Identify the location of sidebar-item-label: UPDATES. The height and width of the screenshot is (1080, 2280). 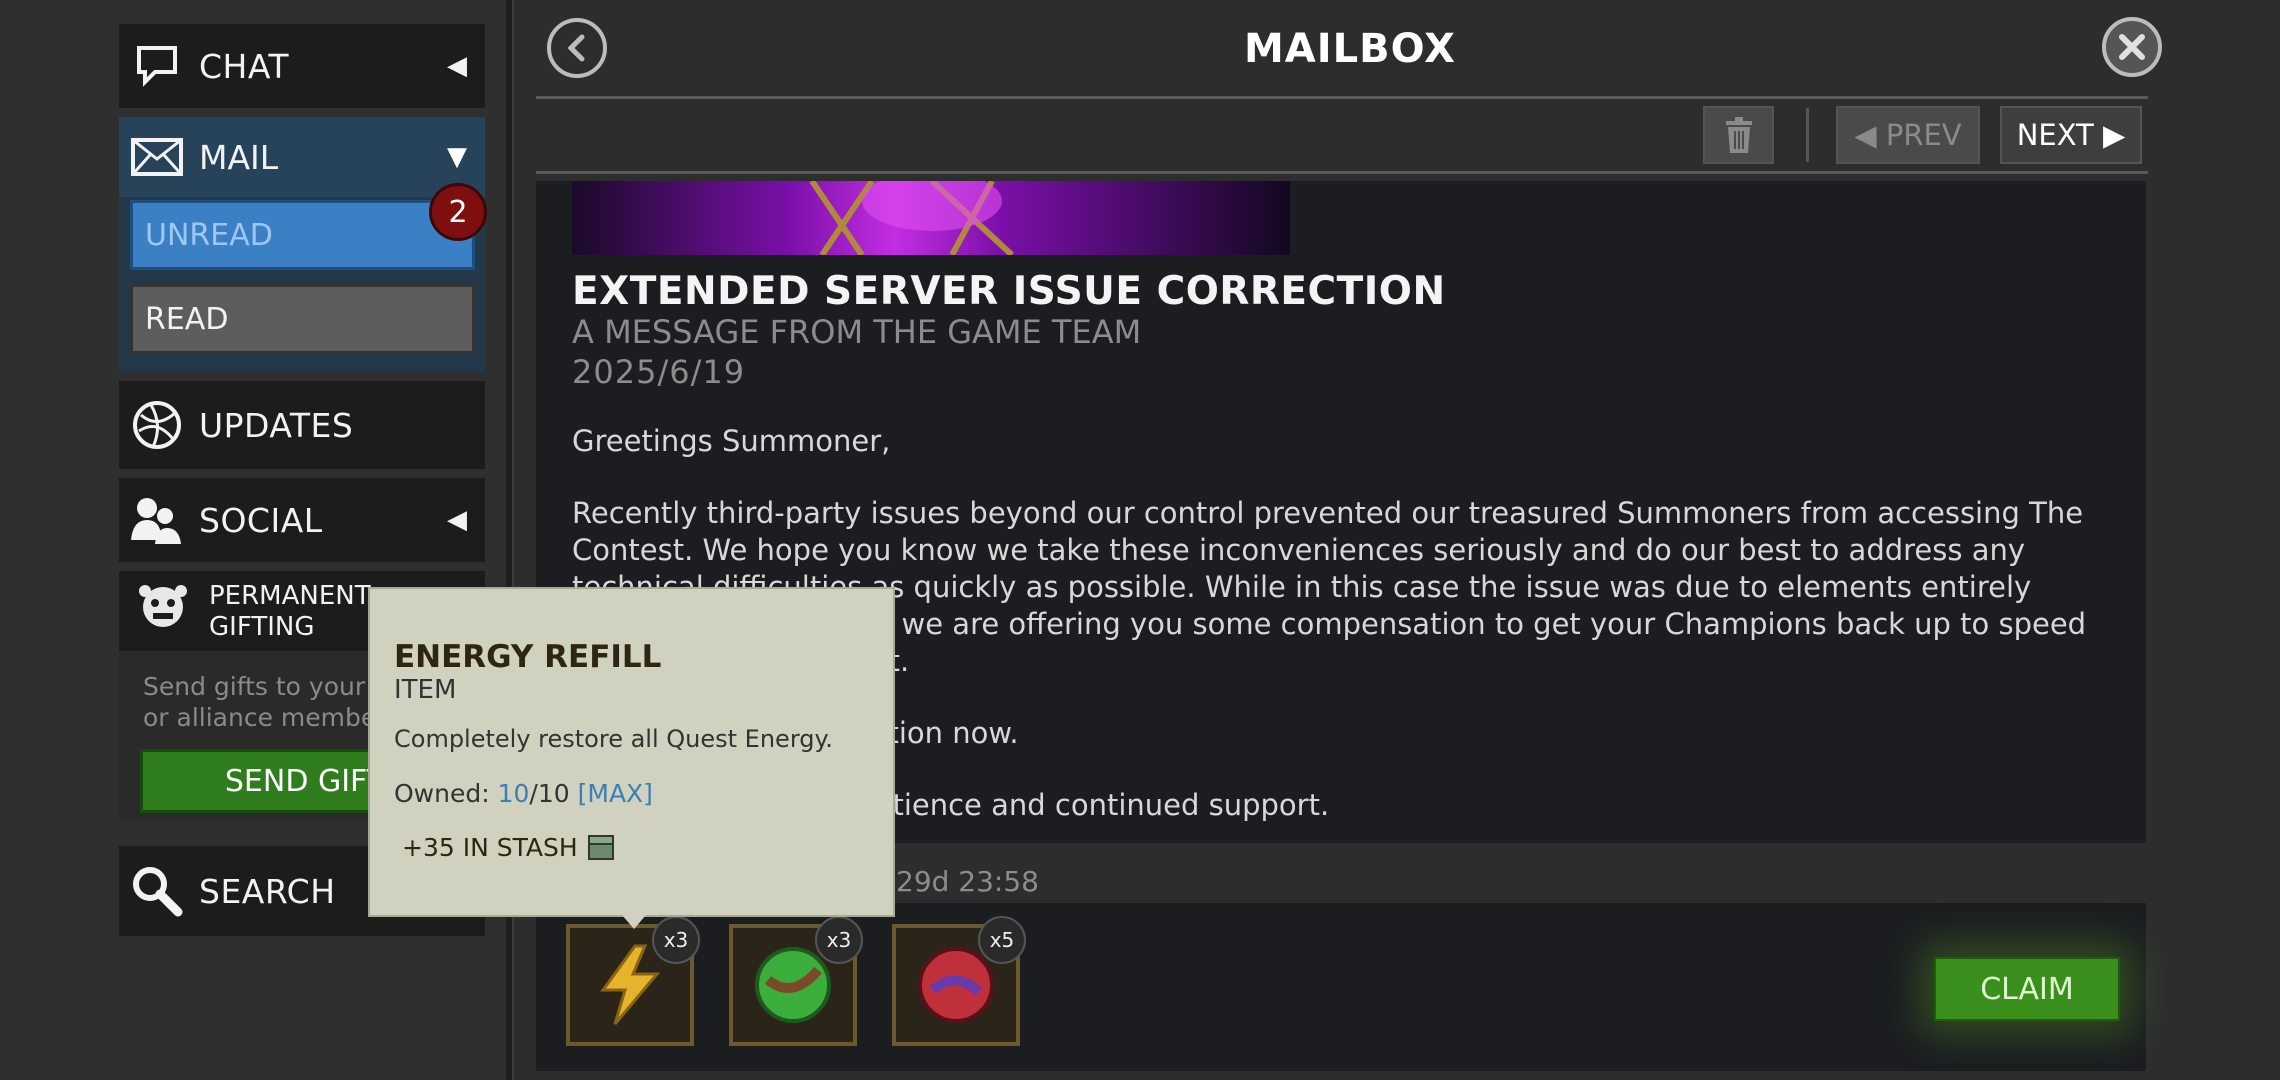
(276, 425).